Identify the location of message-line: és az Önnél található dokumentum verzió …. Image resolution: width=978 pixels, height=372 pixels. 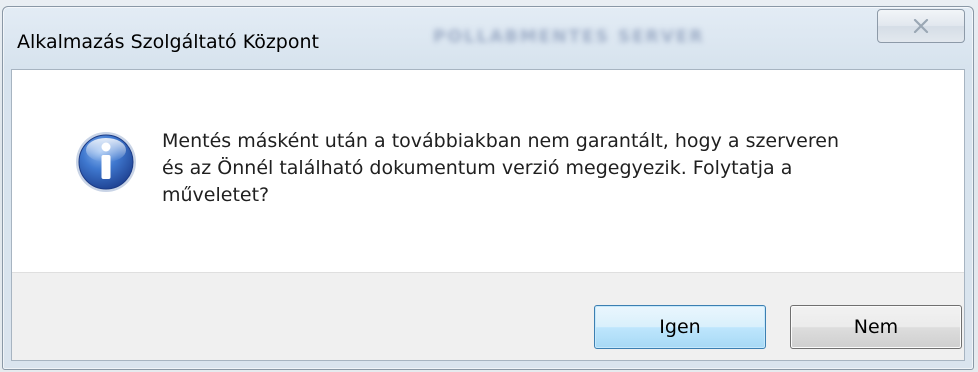
(477, 168).